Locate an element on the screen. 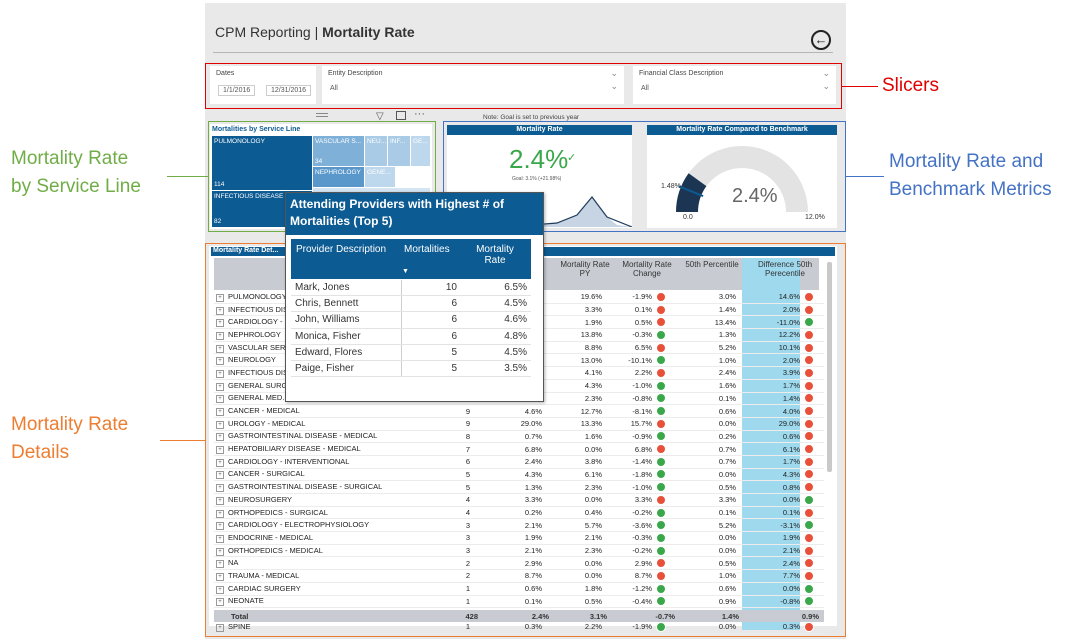 The height and width of the screenshot is (642, 1086). sort-arrow-icon: ▼ is located at coordinates (405, 271).